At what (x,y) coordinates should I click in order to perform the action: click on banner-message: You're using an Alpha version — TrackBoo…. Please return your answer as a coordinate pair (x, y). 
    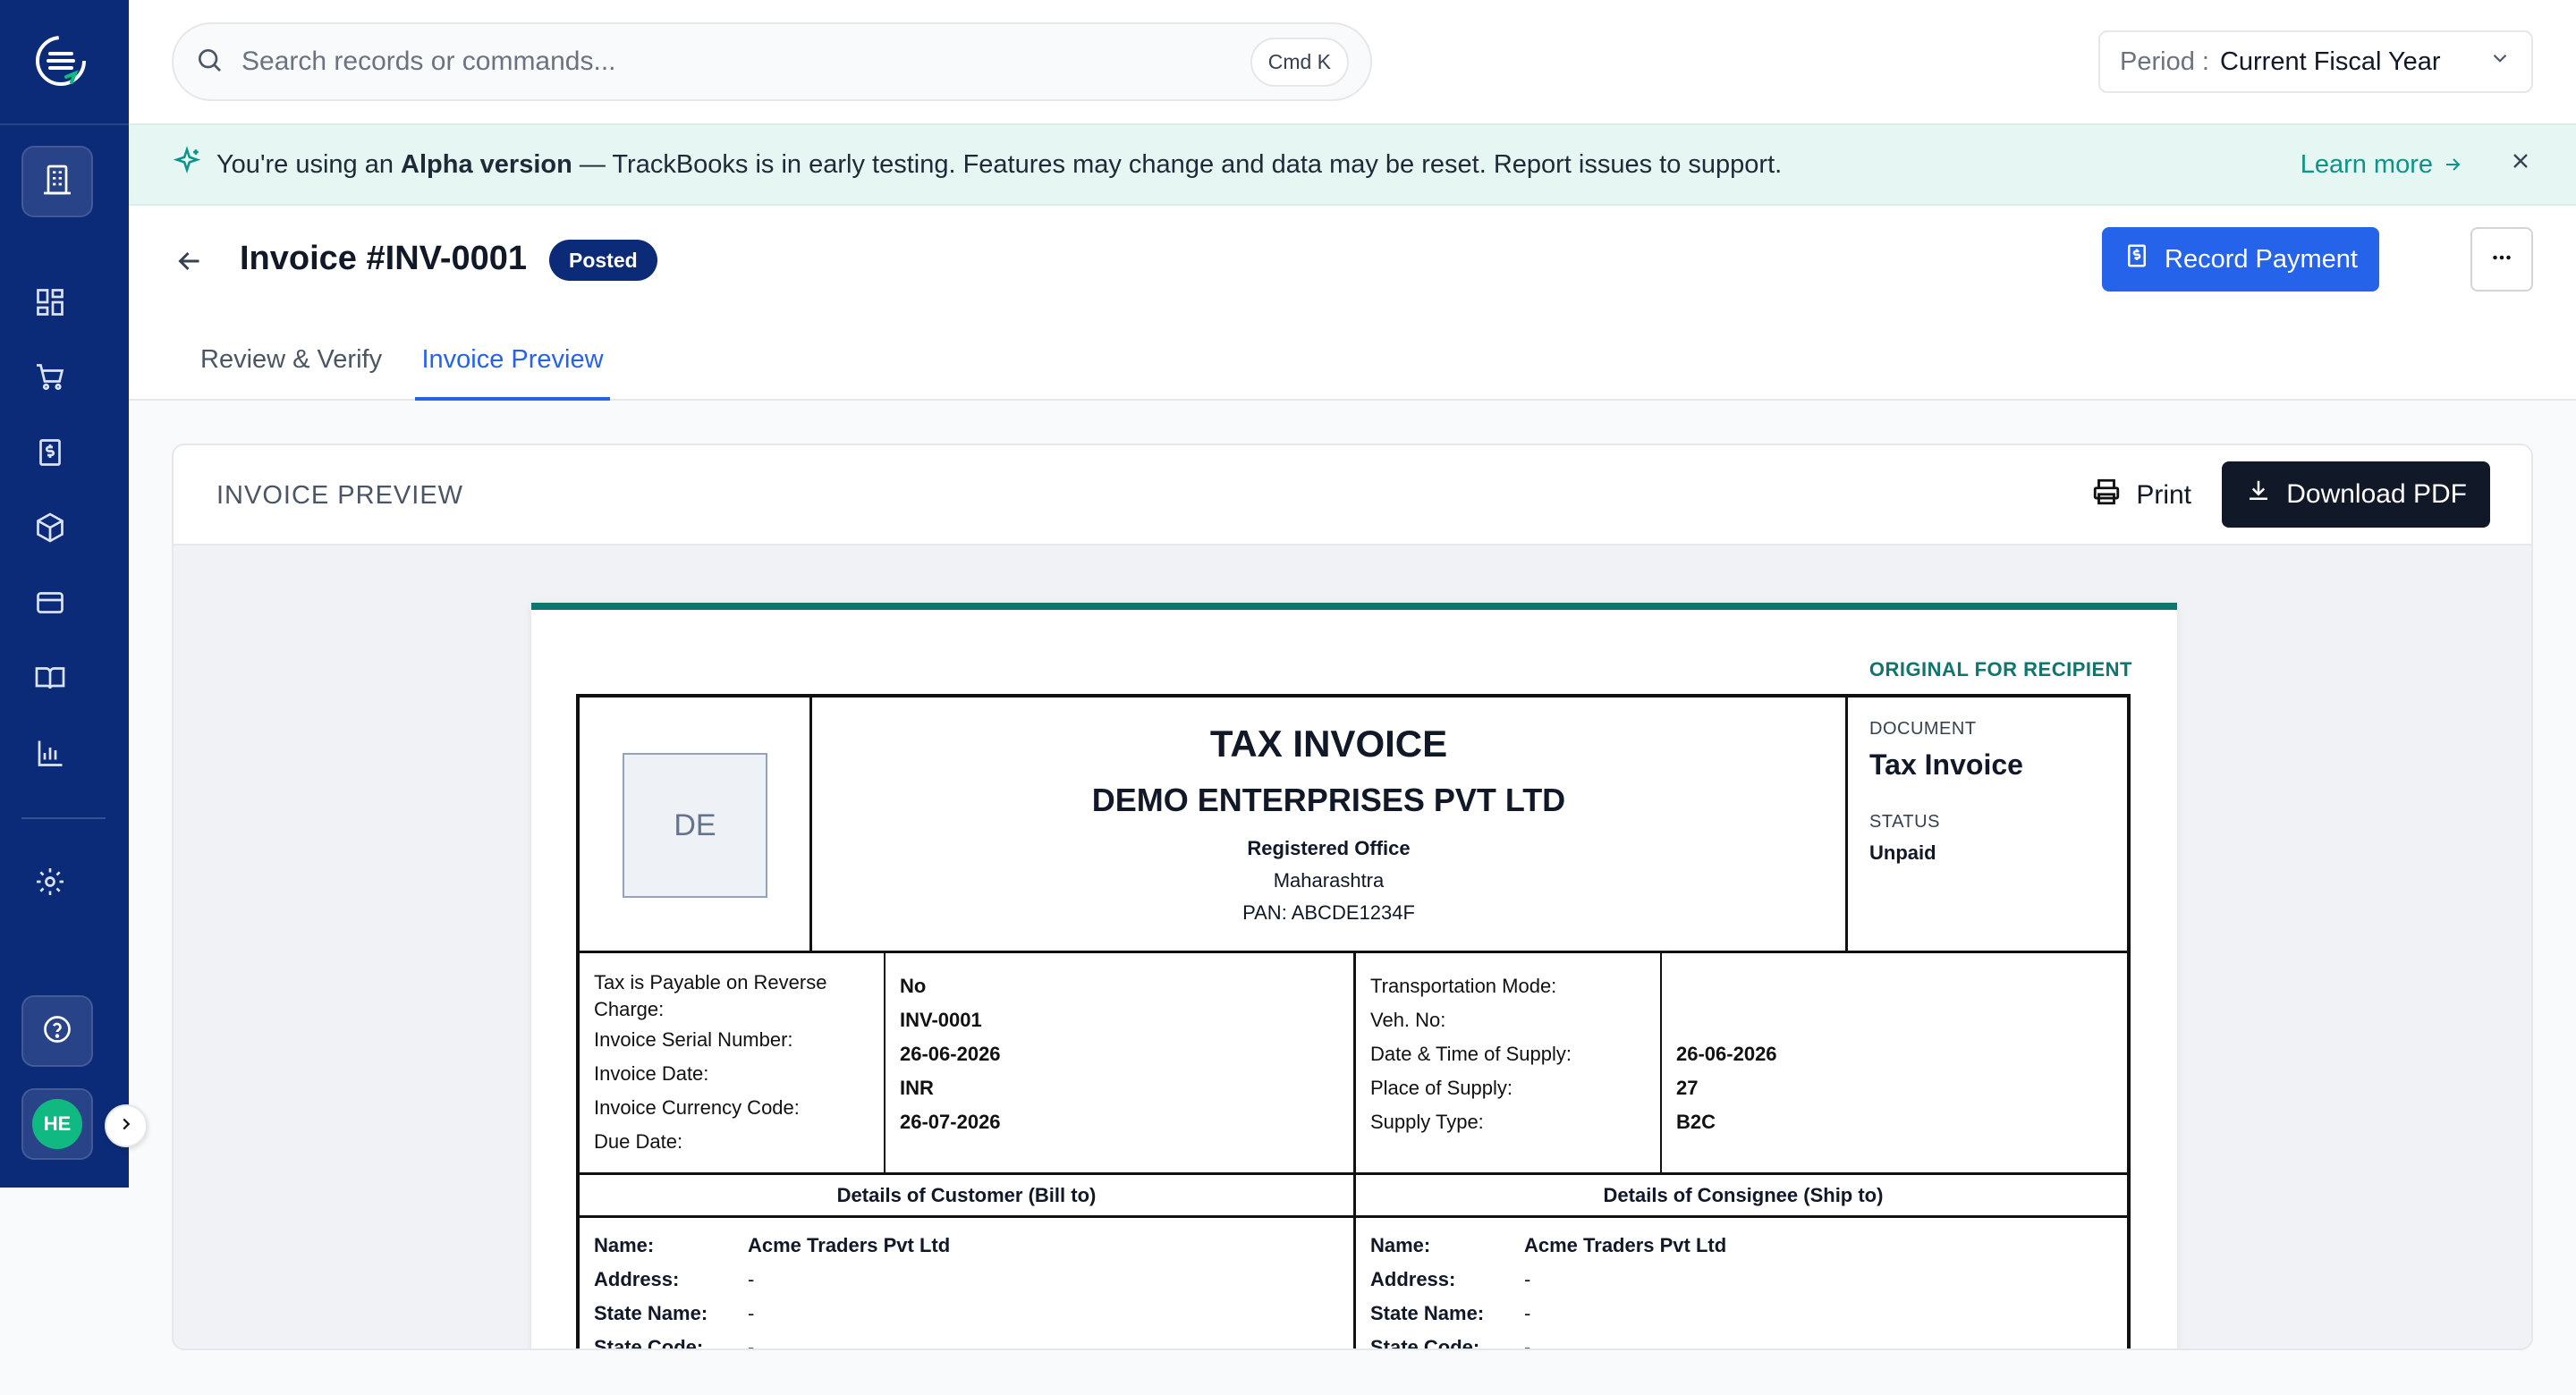
    Looking at the image, I should click on (999, 164).